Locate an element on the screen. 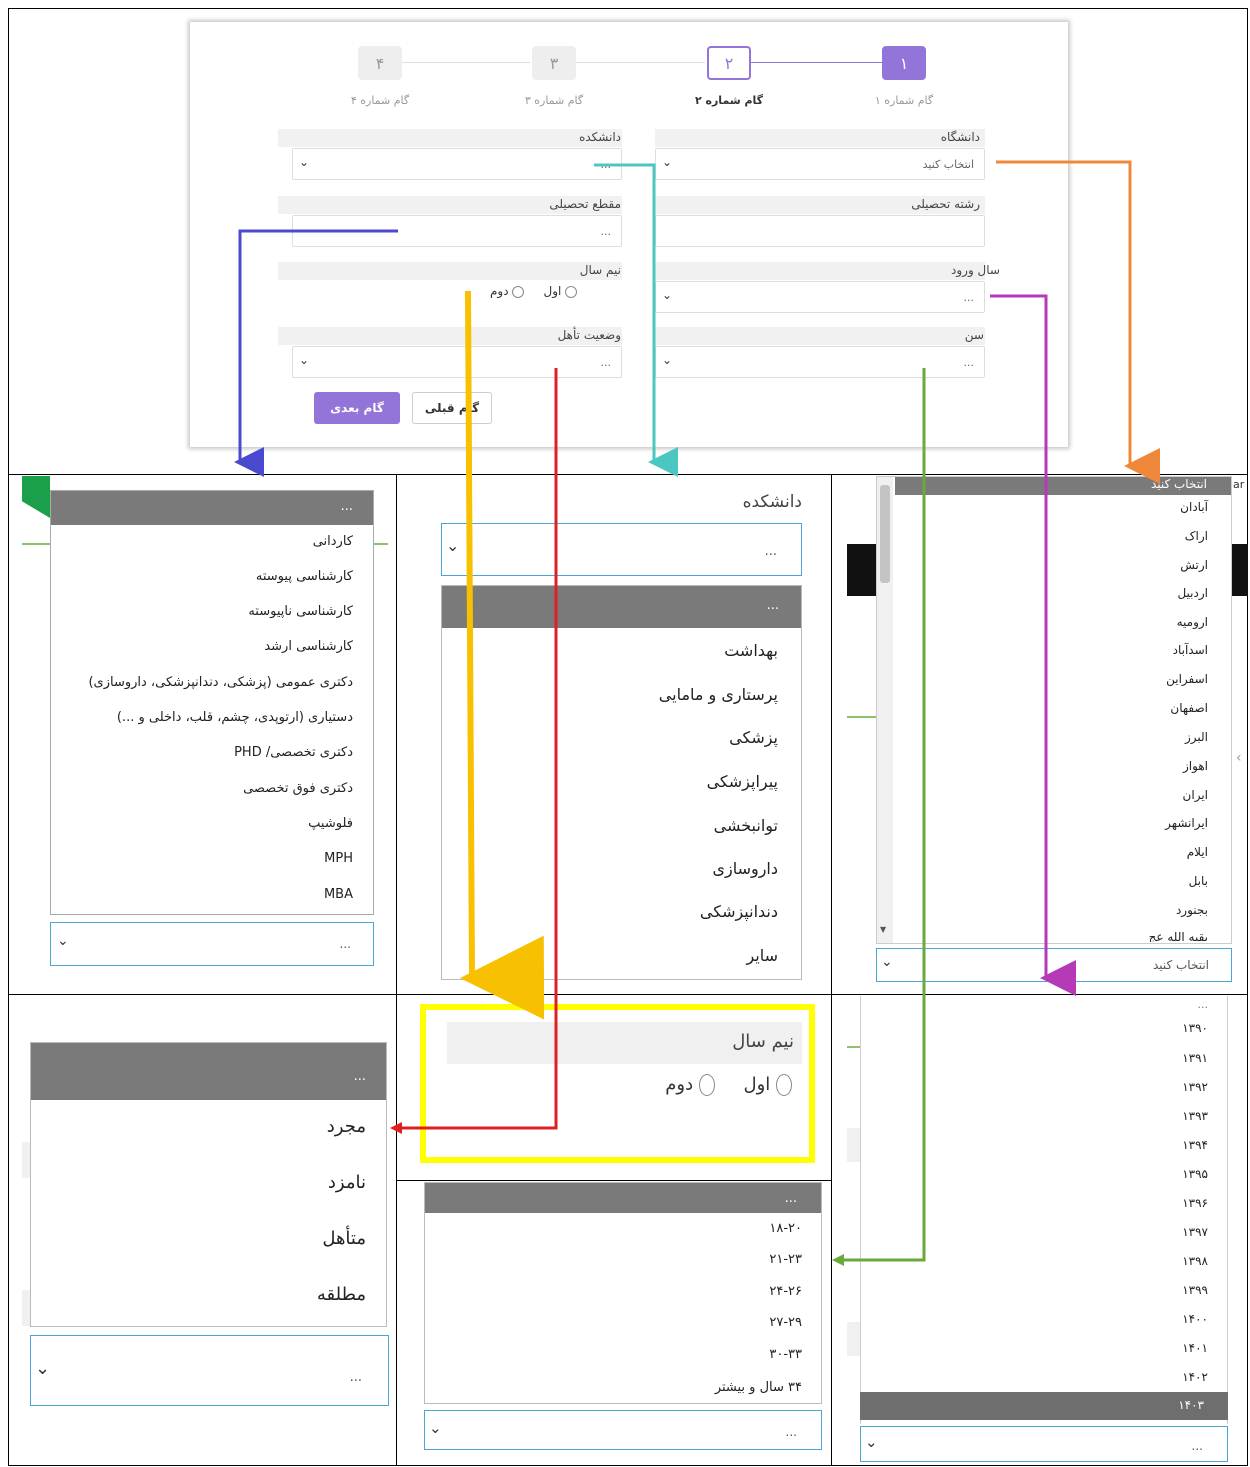 The image size is (1250, 1467). list-item: ۱۳۹۵ is located at coordinates (1195, 1174).